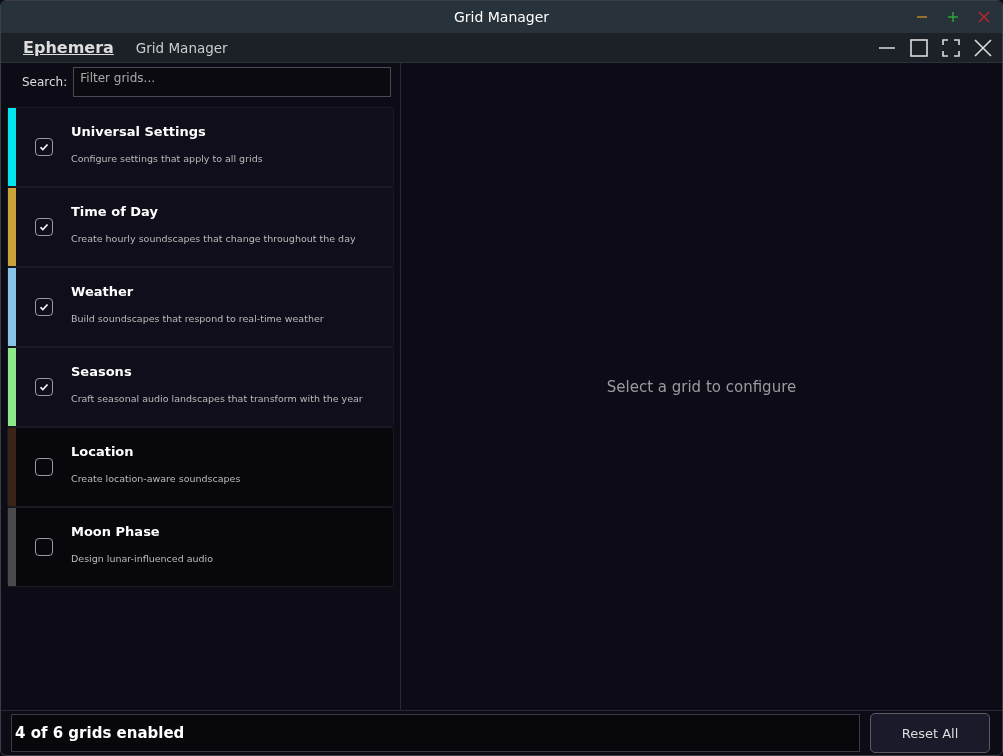 The height and width of the screenshot is (756, 1003). Describe the element at coordinates (200, 547) in the screenshot. I see `grid-card: Moon Phase Design lunar-influenced audio` at that location.